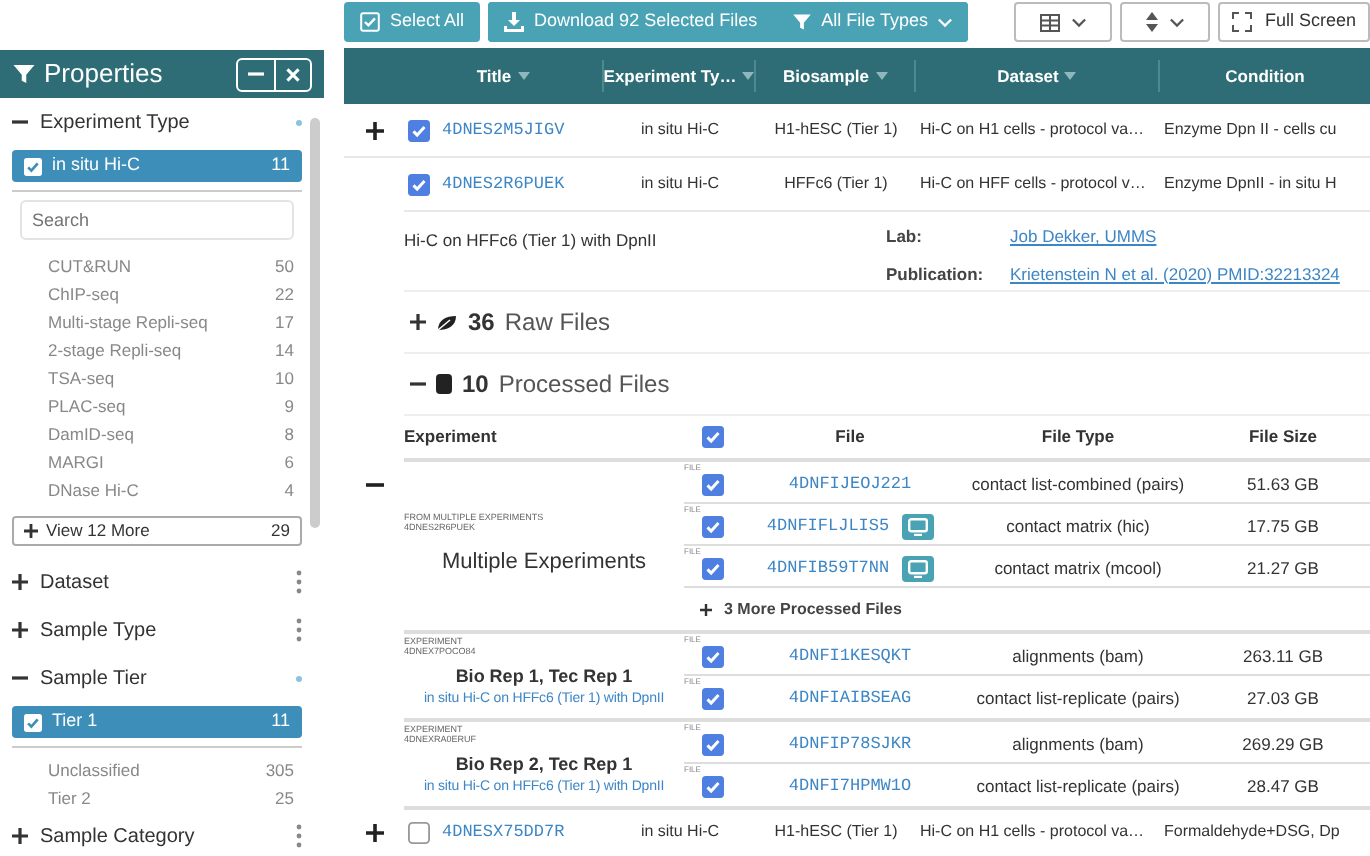 Image resolution: width=1370 pixels, height=856 pixels. What do you see at coordinates (504, 76) in the screenshot?
I see `column-header: Title` at bounding box center [504, 76].